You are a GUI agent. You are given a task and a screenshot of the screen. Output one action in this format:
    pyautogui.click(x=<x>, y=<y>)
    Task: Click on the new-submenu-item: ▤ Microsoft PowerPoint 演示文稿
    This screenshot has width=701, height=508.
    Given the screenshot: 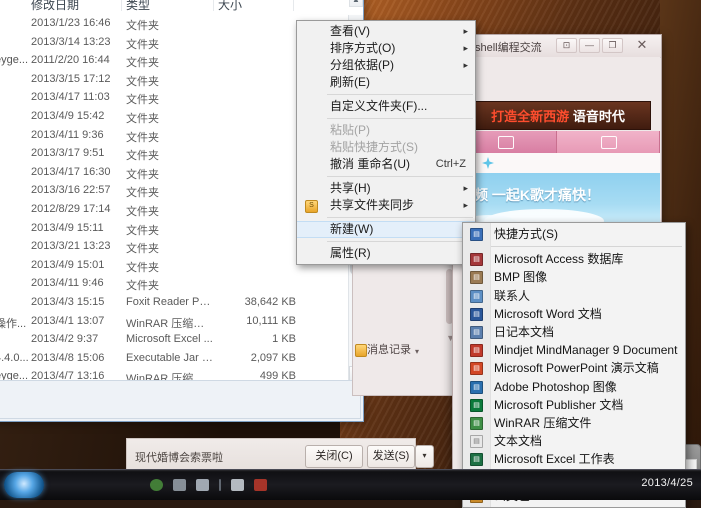 What is the action you would take?
    pyautogui.click(x=574, y=368)
    